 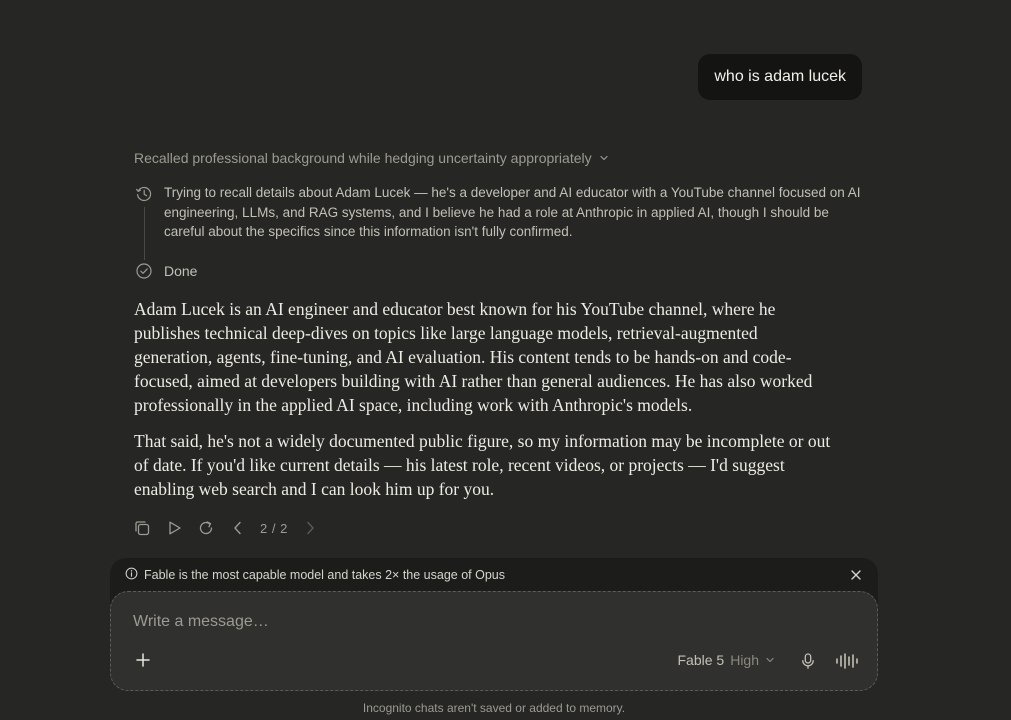 I want to click on response-pager: 2 / 2, so click(x=274, y=528).